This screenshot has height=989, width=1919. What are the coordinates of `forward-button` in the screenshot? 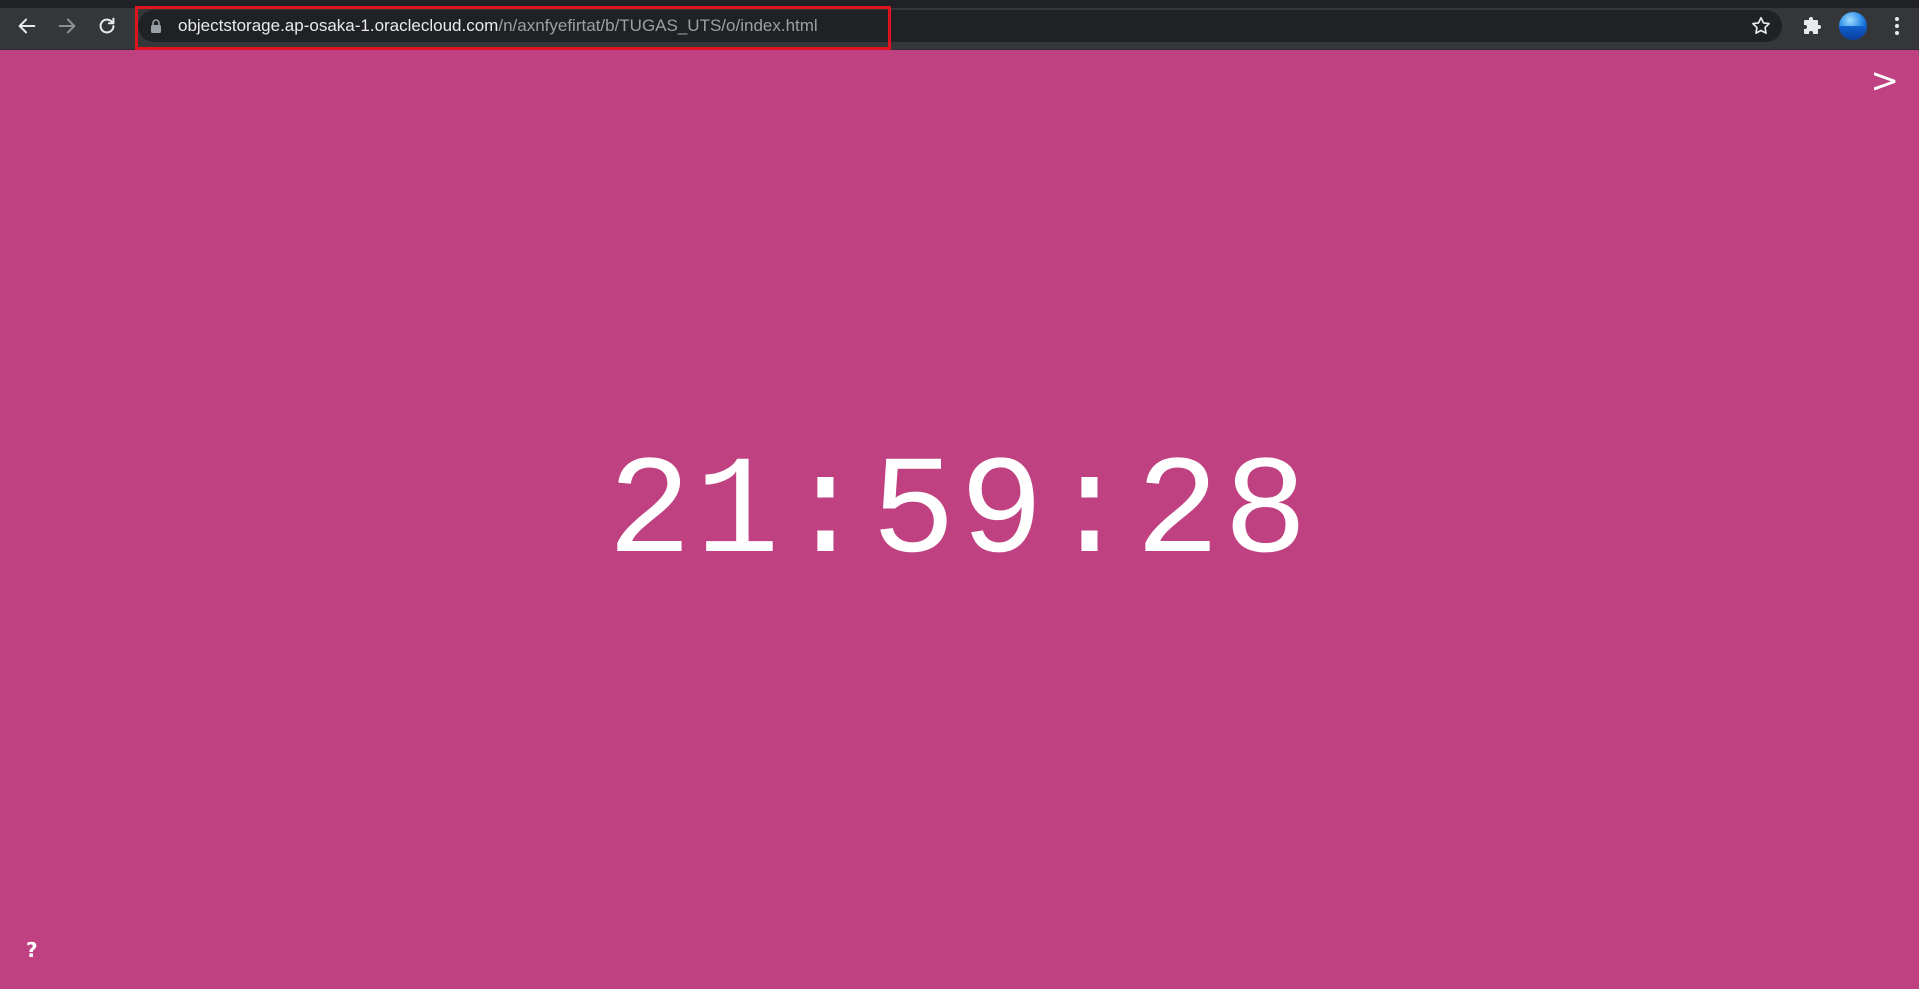 It's located at (67, 26).